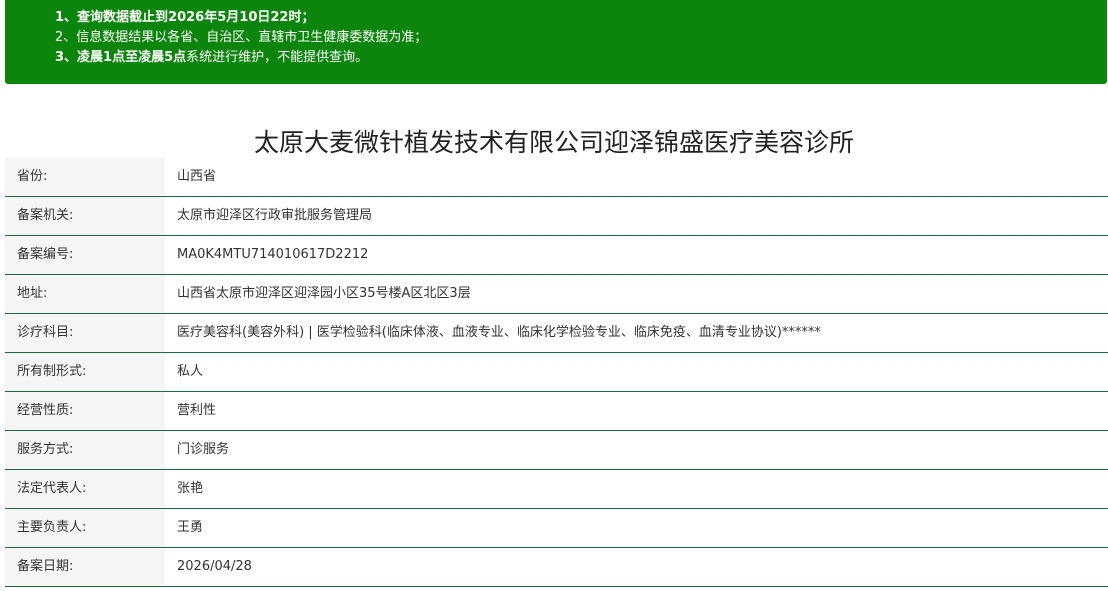 This screenshot has height=591, width=1108. I want to click on row-value: 门诊服务, so click(203, 449).